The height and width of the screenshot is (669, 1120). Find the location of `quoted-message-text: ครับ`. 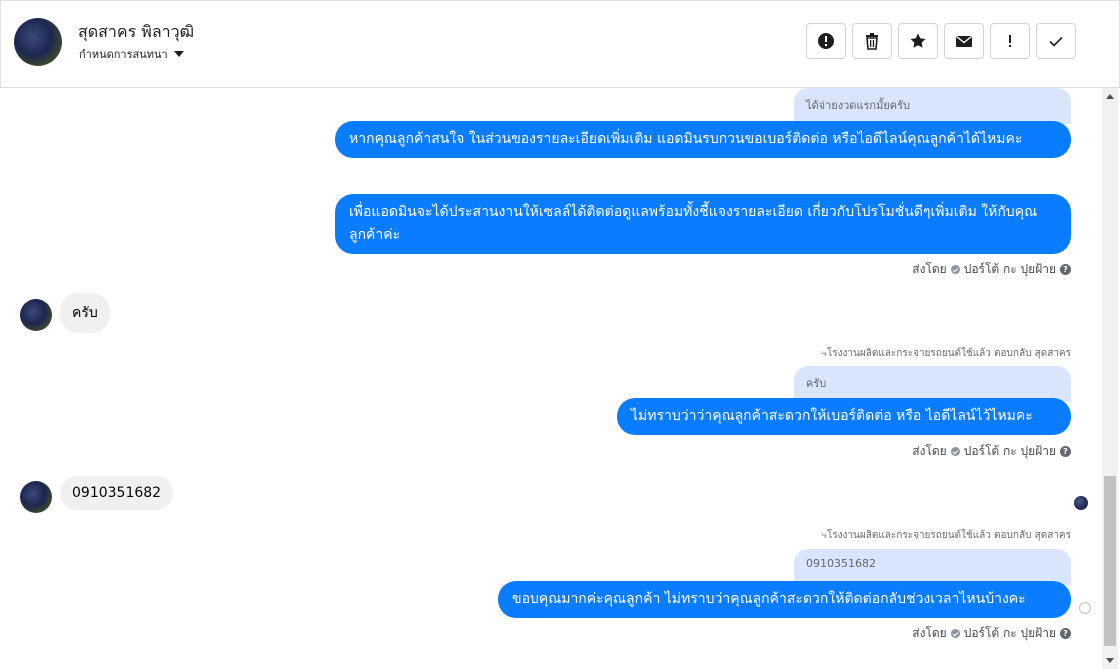

quoted-message-text: ครับ is located at coordinates (816, 383).